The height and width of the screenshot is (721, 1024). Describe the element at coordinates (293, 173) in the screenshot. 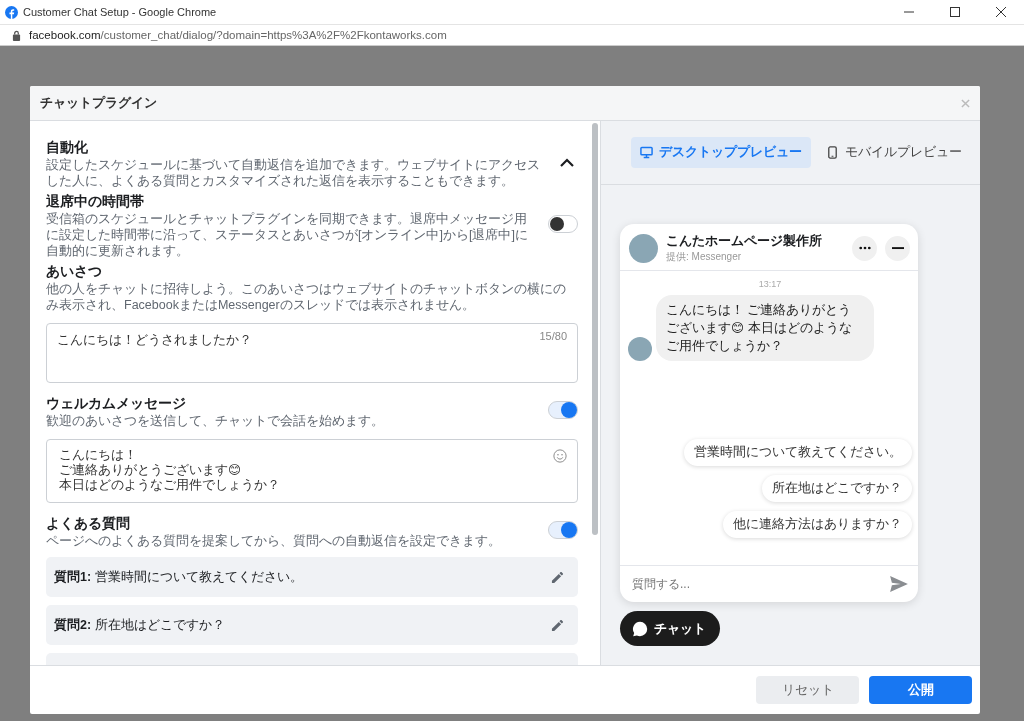

I see `section-description: 設定したスケジュールに基づいて自動返信を追加できます。ウェブサイトにアクセスした人に、よくある質問とカスタマイズされた返信を表示することもできます。` at that location.